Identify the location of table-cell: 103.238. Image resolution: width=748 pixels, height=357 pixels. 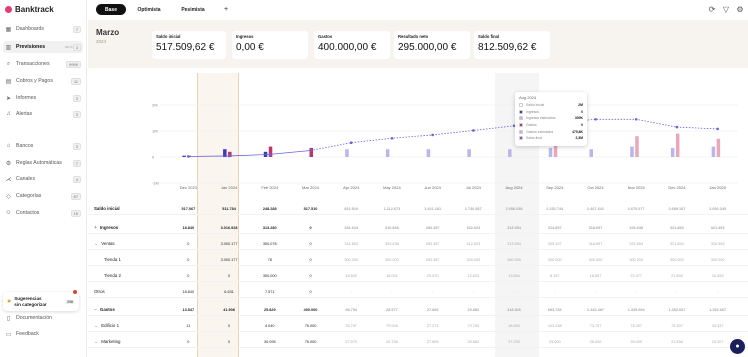
(555, 325).